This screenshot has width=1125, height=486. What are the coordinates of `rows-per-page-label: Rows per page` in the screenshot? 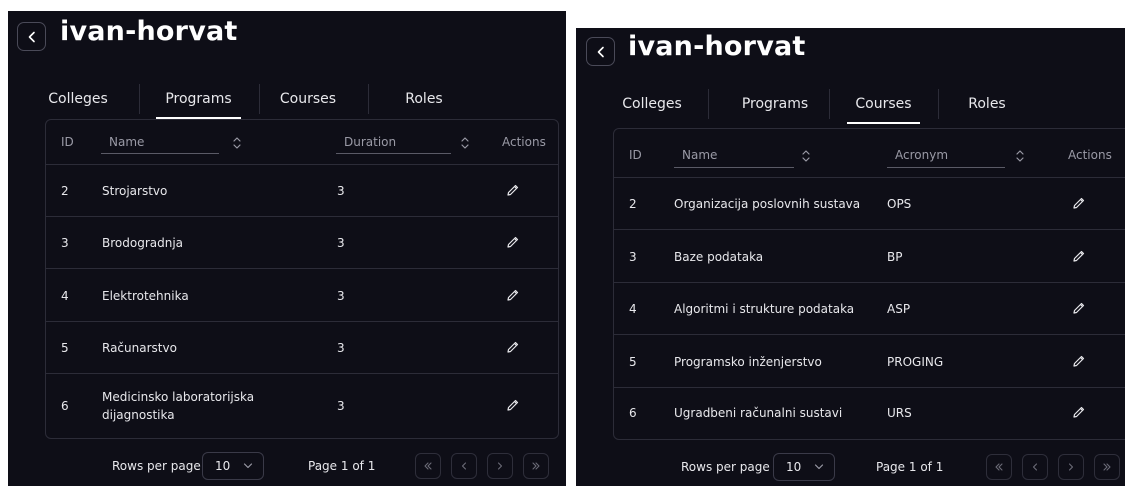 It's located at (156, 466).